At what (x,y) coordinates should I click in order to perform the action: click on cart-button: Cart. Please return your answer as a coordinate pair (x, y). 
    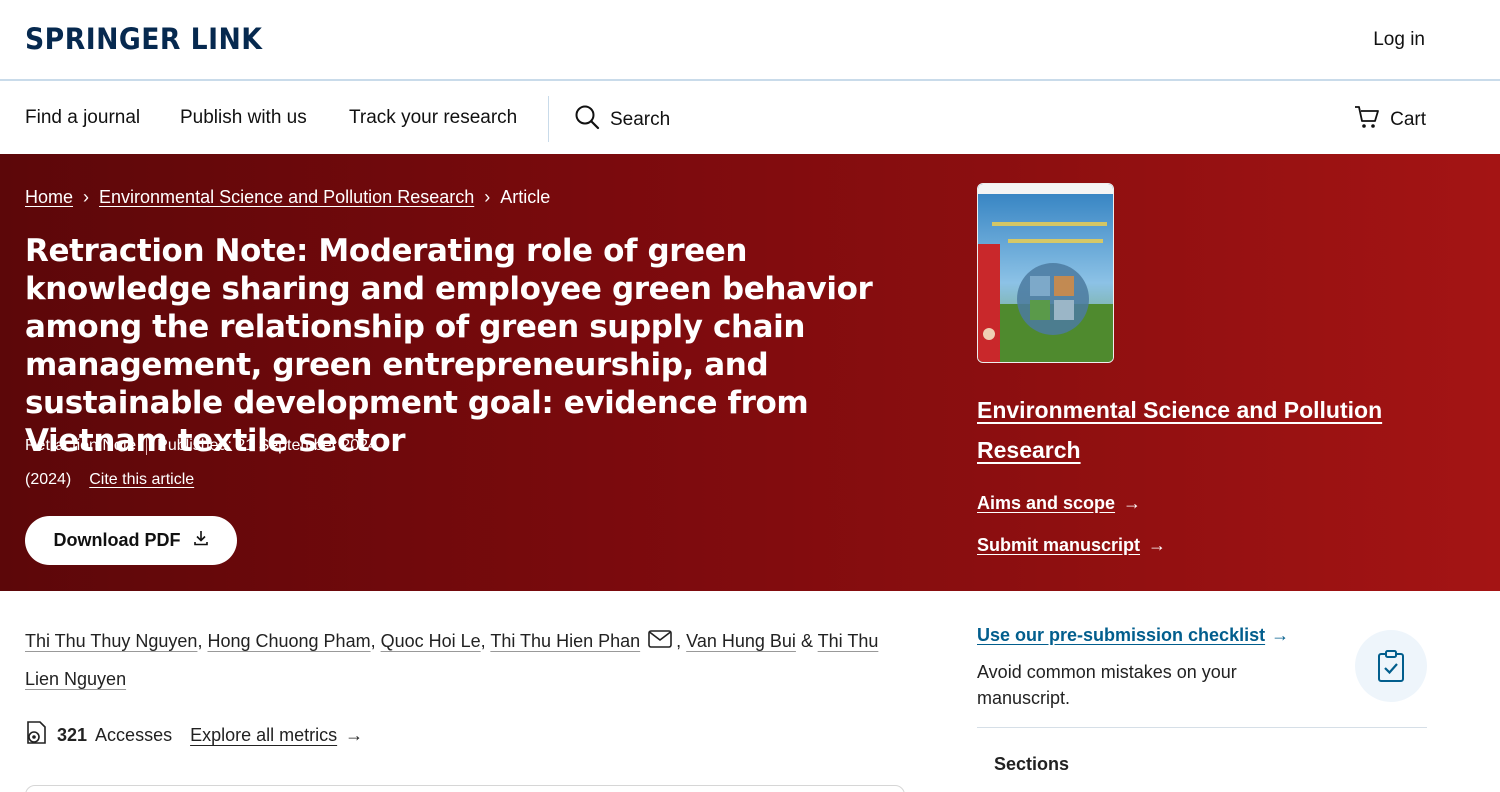
    Looking at the image, I should click on (1390, 120).